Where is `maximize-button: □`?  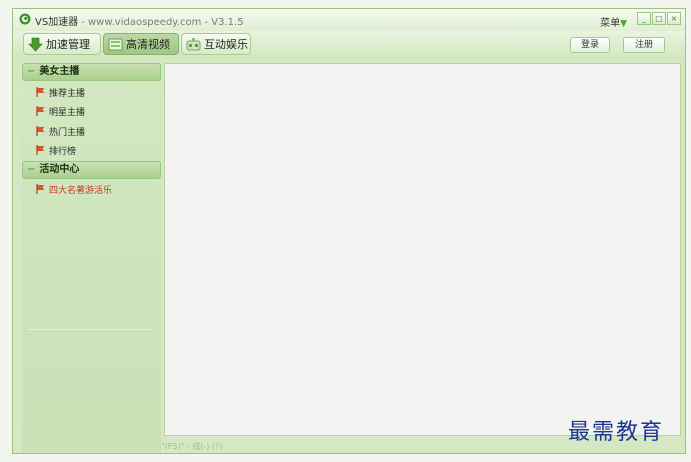 maximize-button: □ is located at coordinates (659, 18).